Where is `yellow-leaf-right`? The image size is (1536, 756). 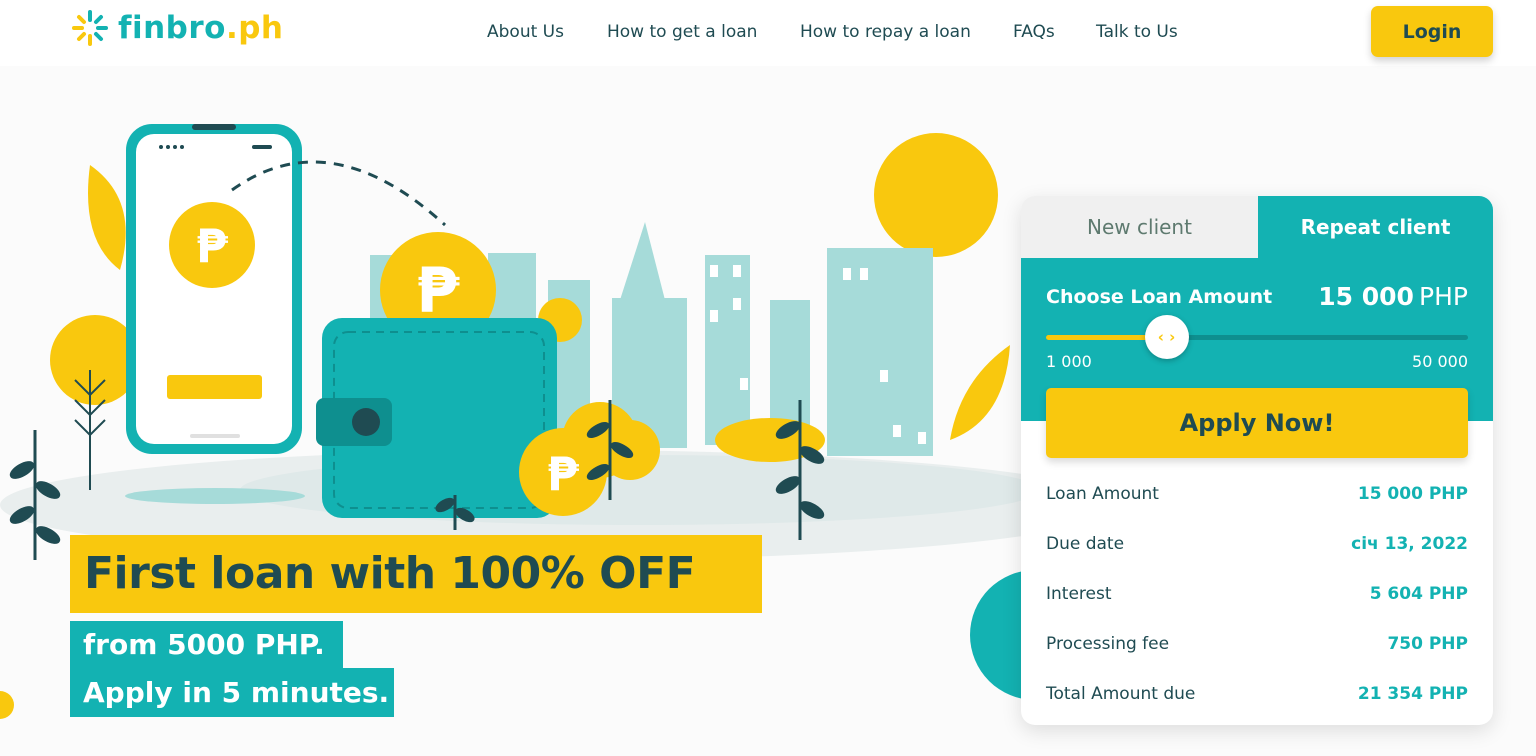
yellow-leaf-right is located at coordinates (980, 392).